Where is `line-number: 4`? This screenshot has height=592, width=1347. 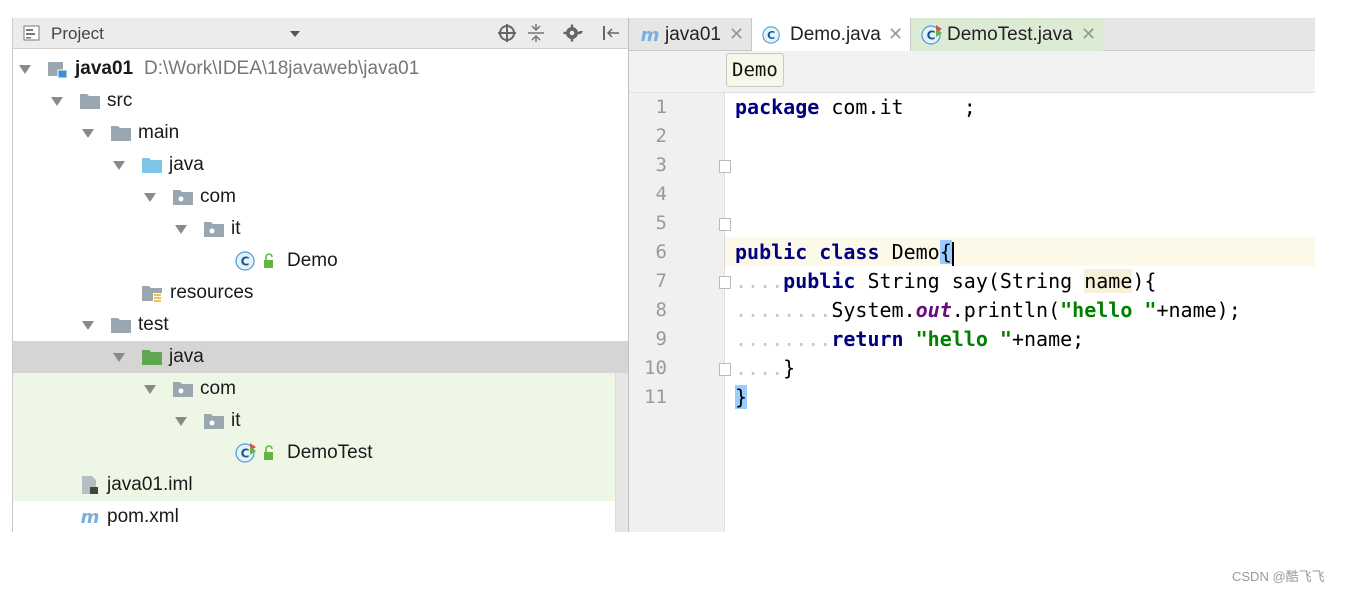 line-number: 4 is located at coordinates (661, 194).